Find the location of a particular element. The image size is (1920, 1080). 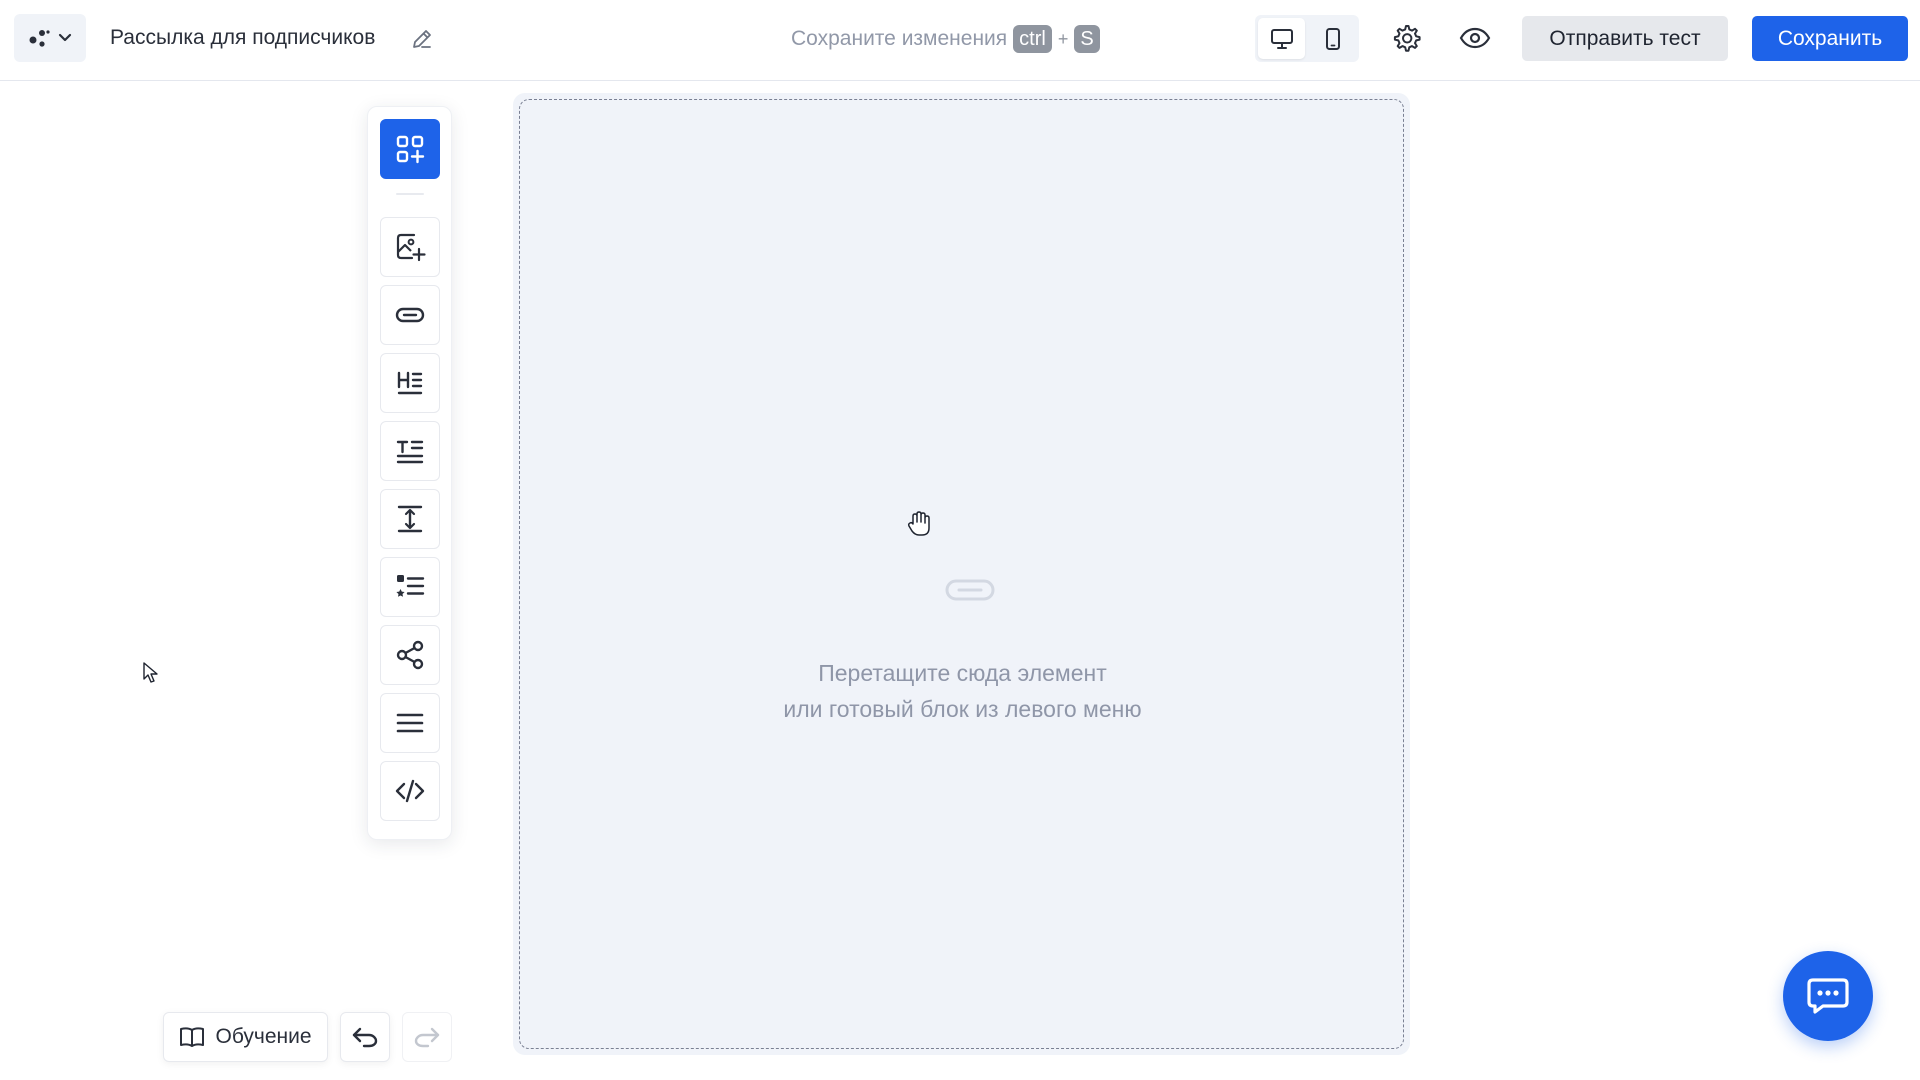

spacer-element-button is located at coordinates (410, 519).